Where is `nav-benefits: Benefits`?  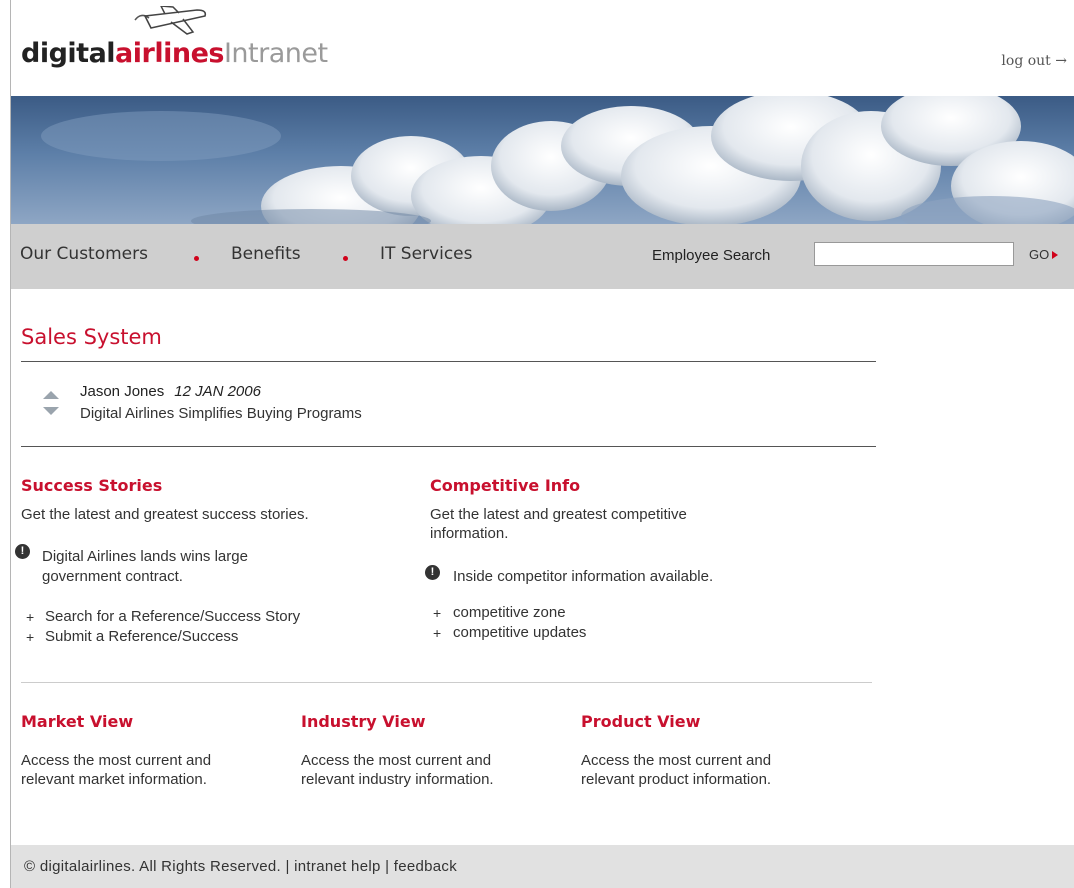 nav-benefits: Benefits is located at coordinates (266, 254).